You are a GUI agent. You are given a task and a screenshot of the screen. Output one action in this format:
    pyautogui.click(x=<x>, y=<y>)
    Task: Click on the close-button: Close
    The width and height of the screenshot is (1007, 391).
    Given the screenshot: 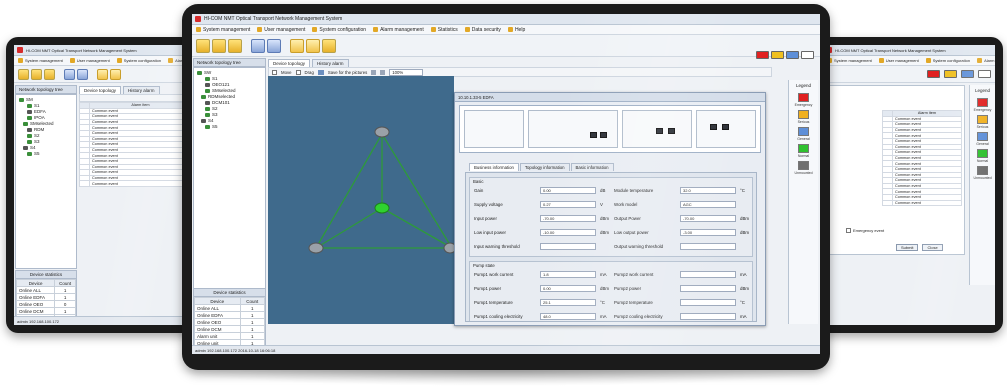 What is the action you would take?
    pyautogui.click(x=932, y=247)
    